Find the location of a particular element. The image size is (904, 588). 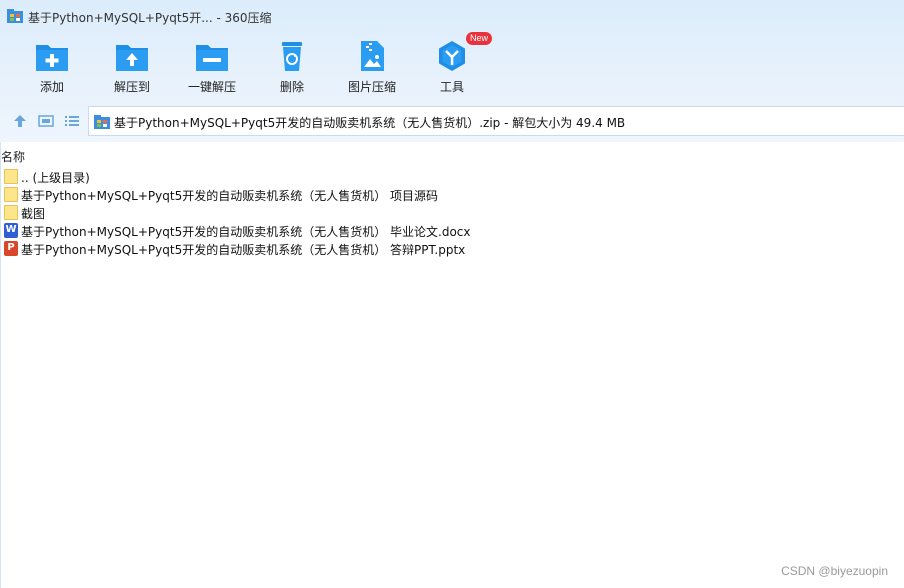

toolbar: 添加 解压到 一键解压 删除 图片压缩 New 工具 is located at coordinates (452, 64).